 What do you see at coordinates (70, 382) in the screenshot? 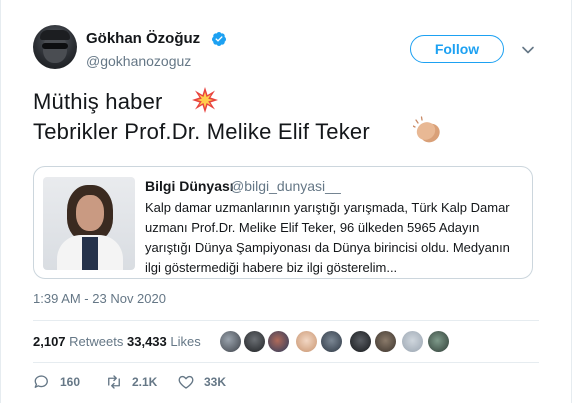
I see `reply-count: 160` at bounding box center [70, 382].